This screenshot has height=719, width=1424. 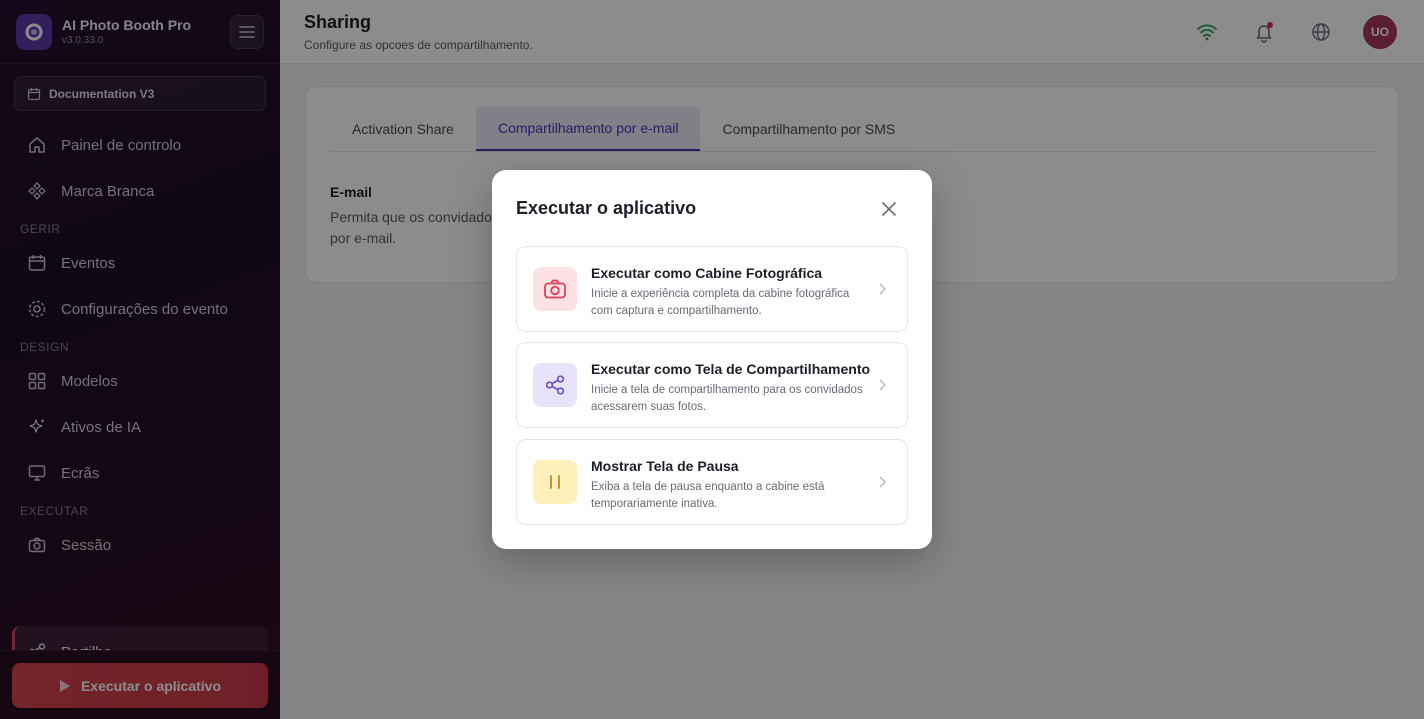 I want to click on close-button, so click(x=889, y=209).